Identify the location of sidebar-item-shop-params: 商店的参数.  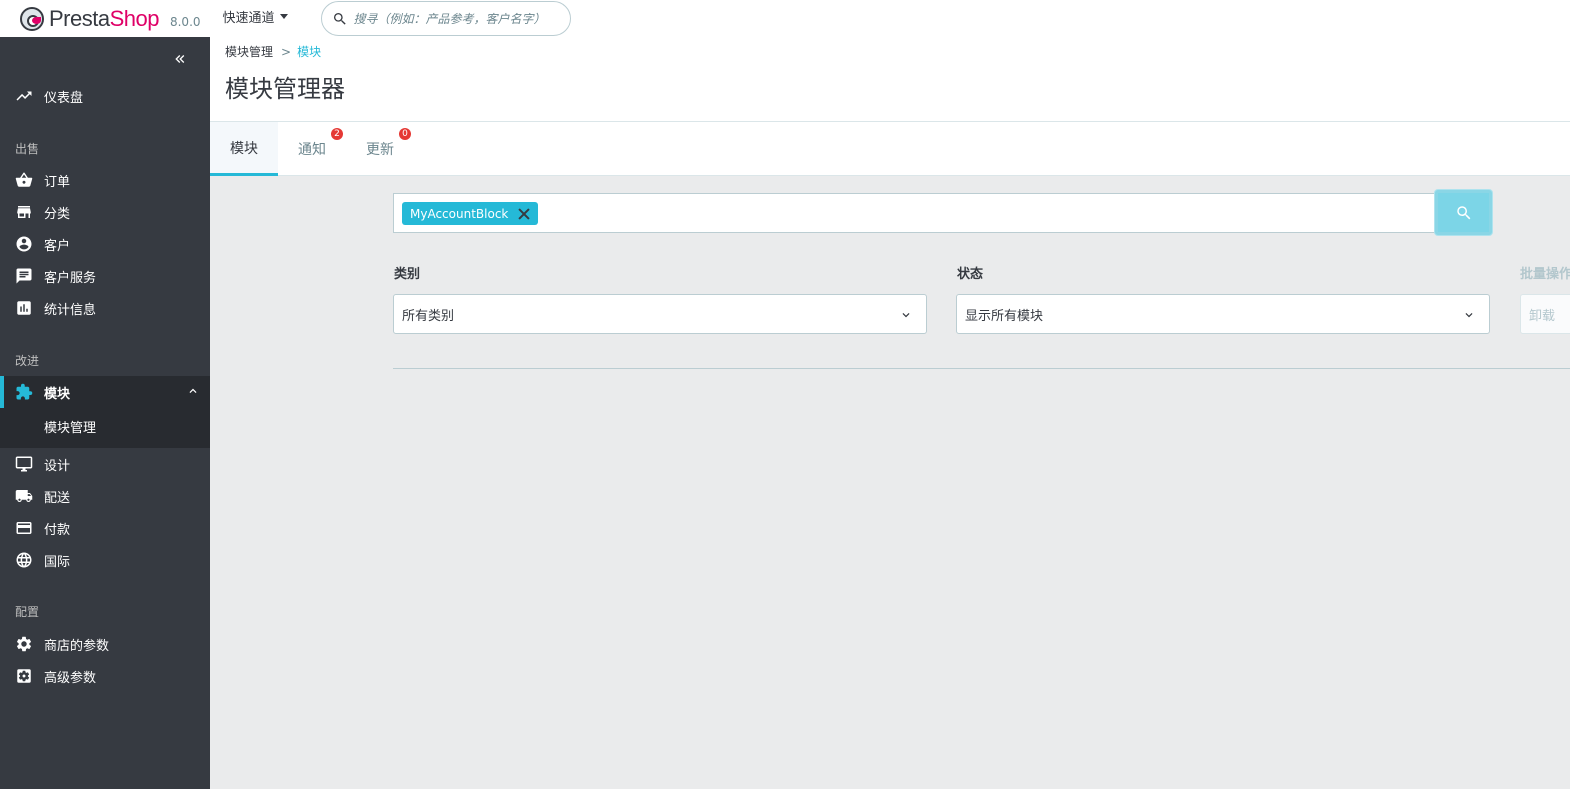
(105, 644).